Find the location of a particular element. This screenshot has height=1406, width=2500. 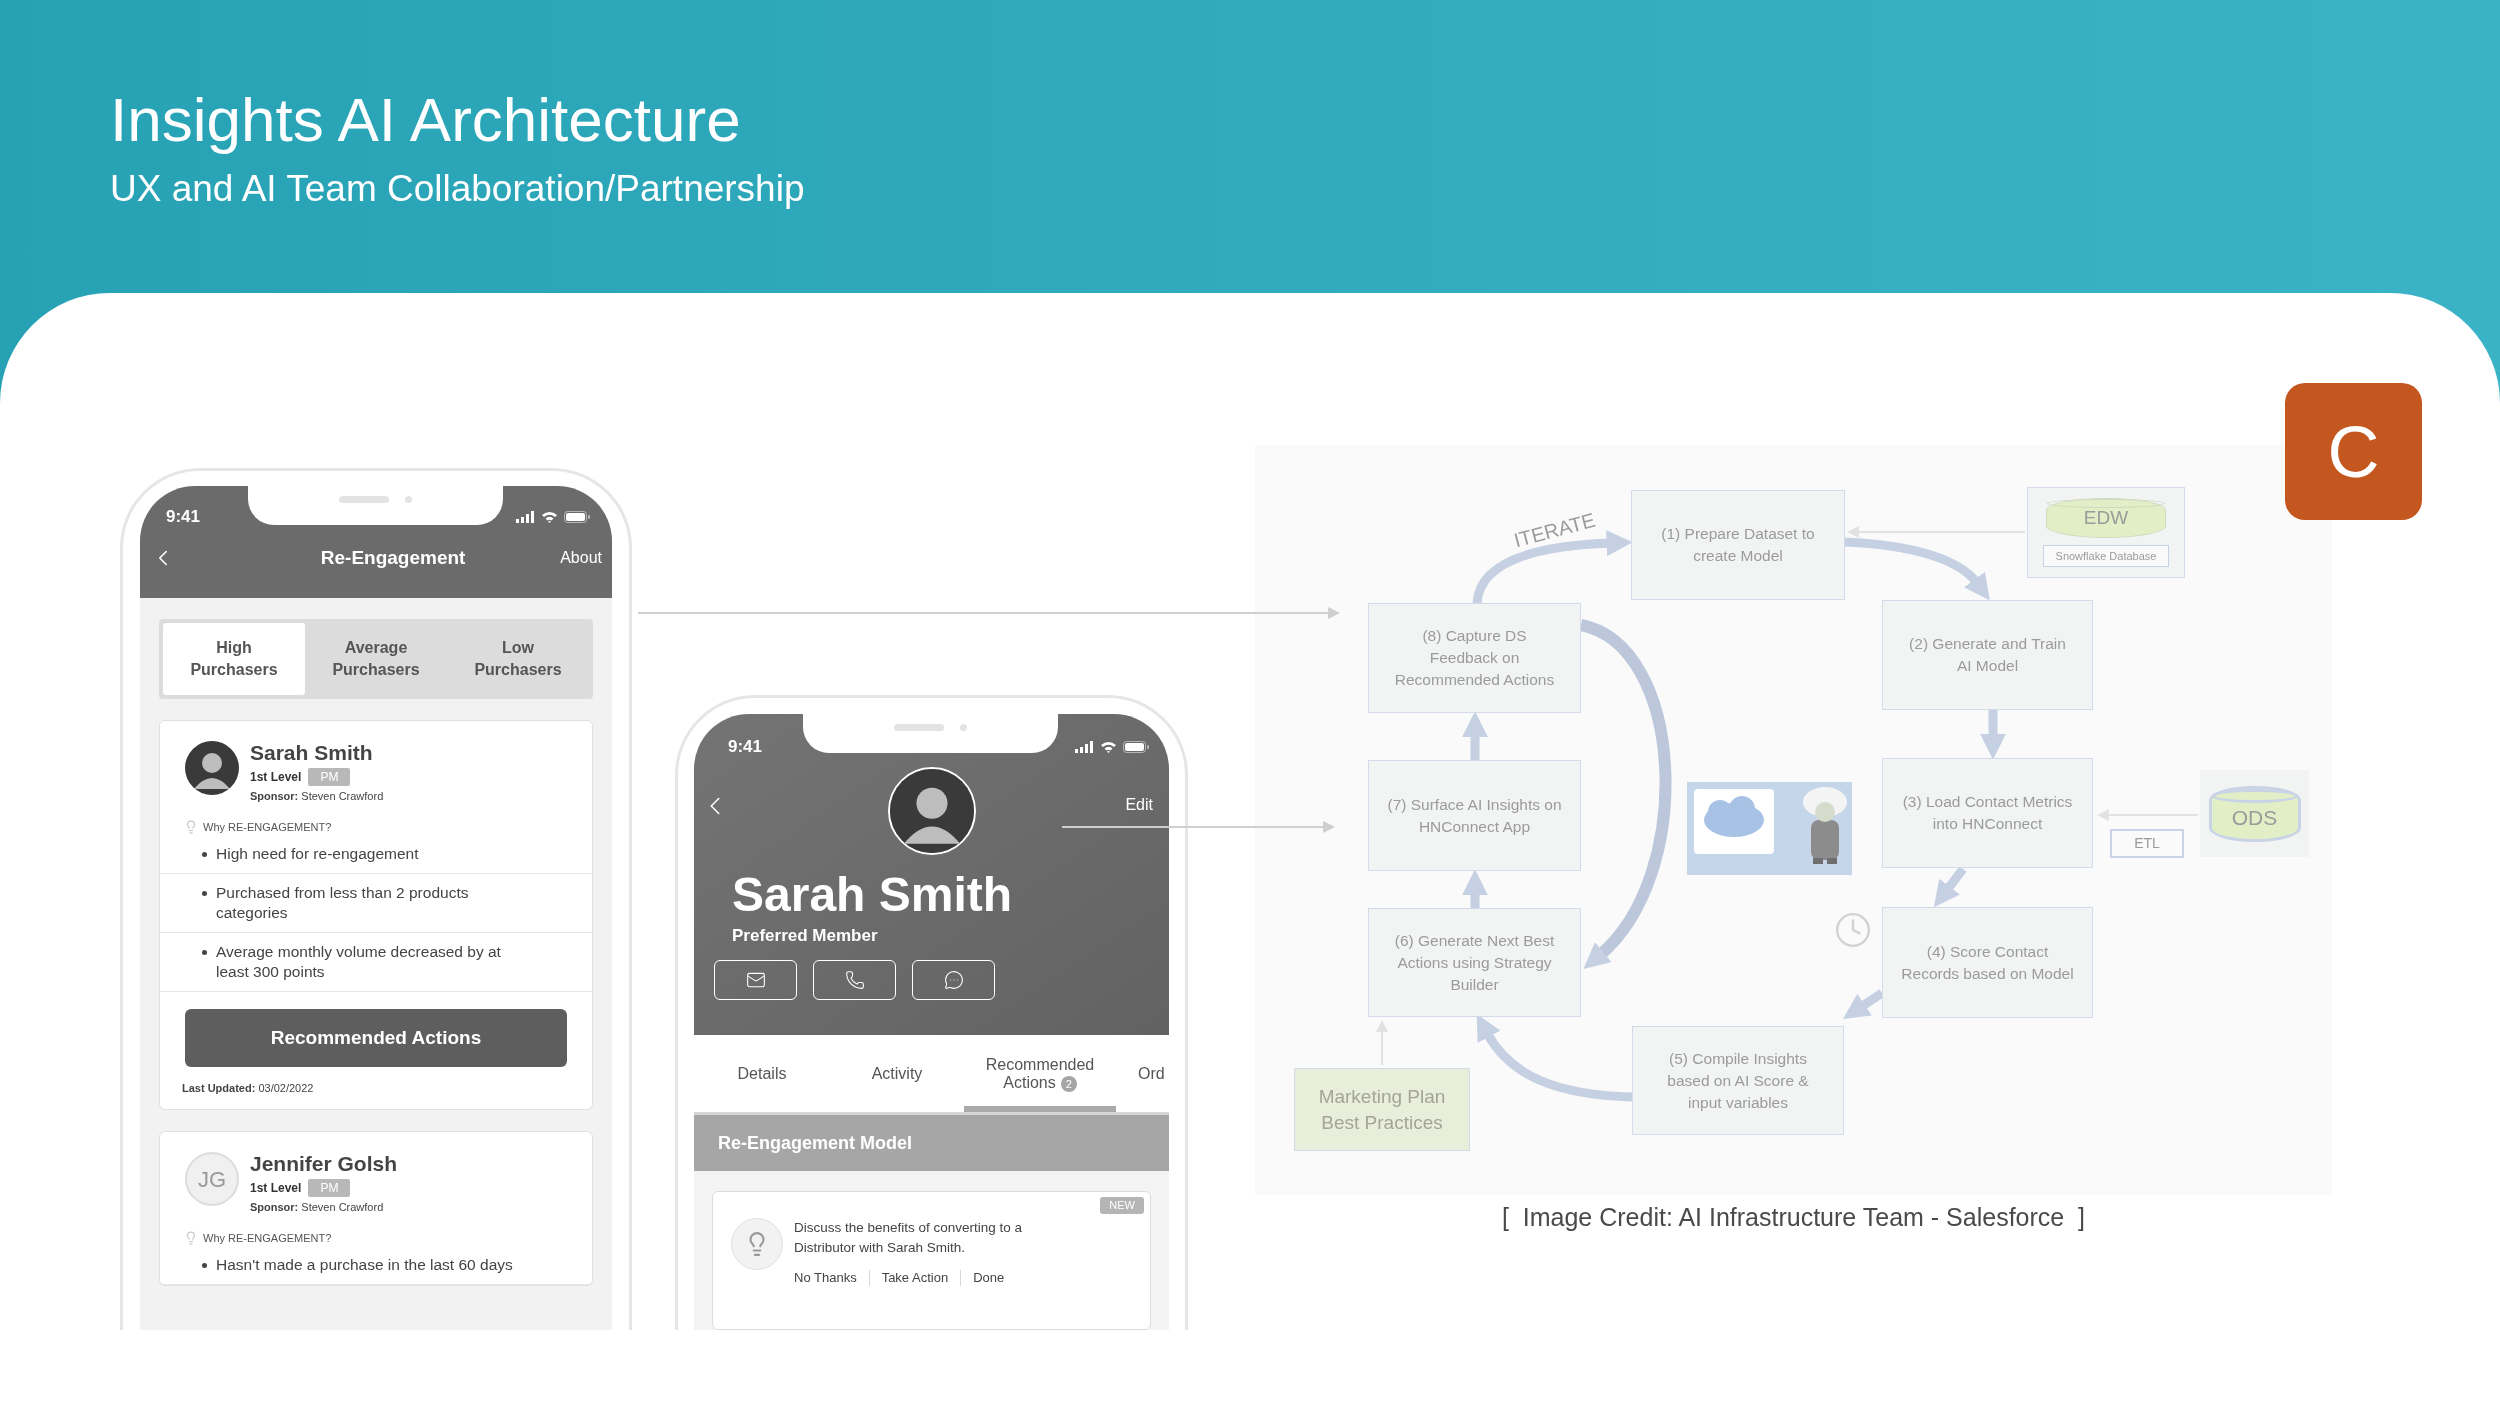

edit-link: Edit is located at coordinates (1139, 804).